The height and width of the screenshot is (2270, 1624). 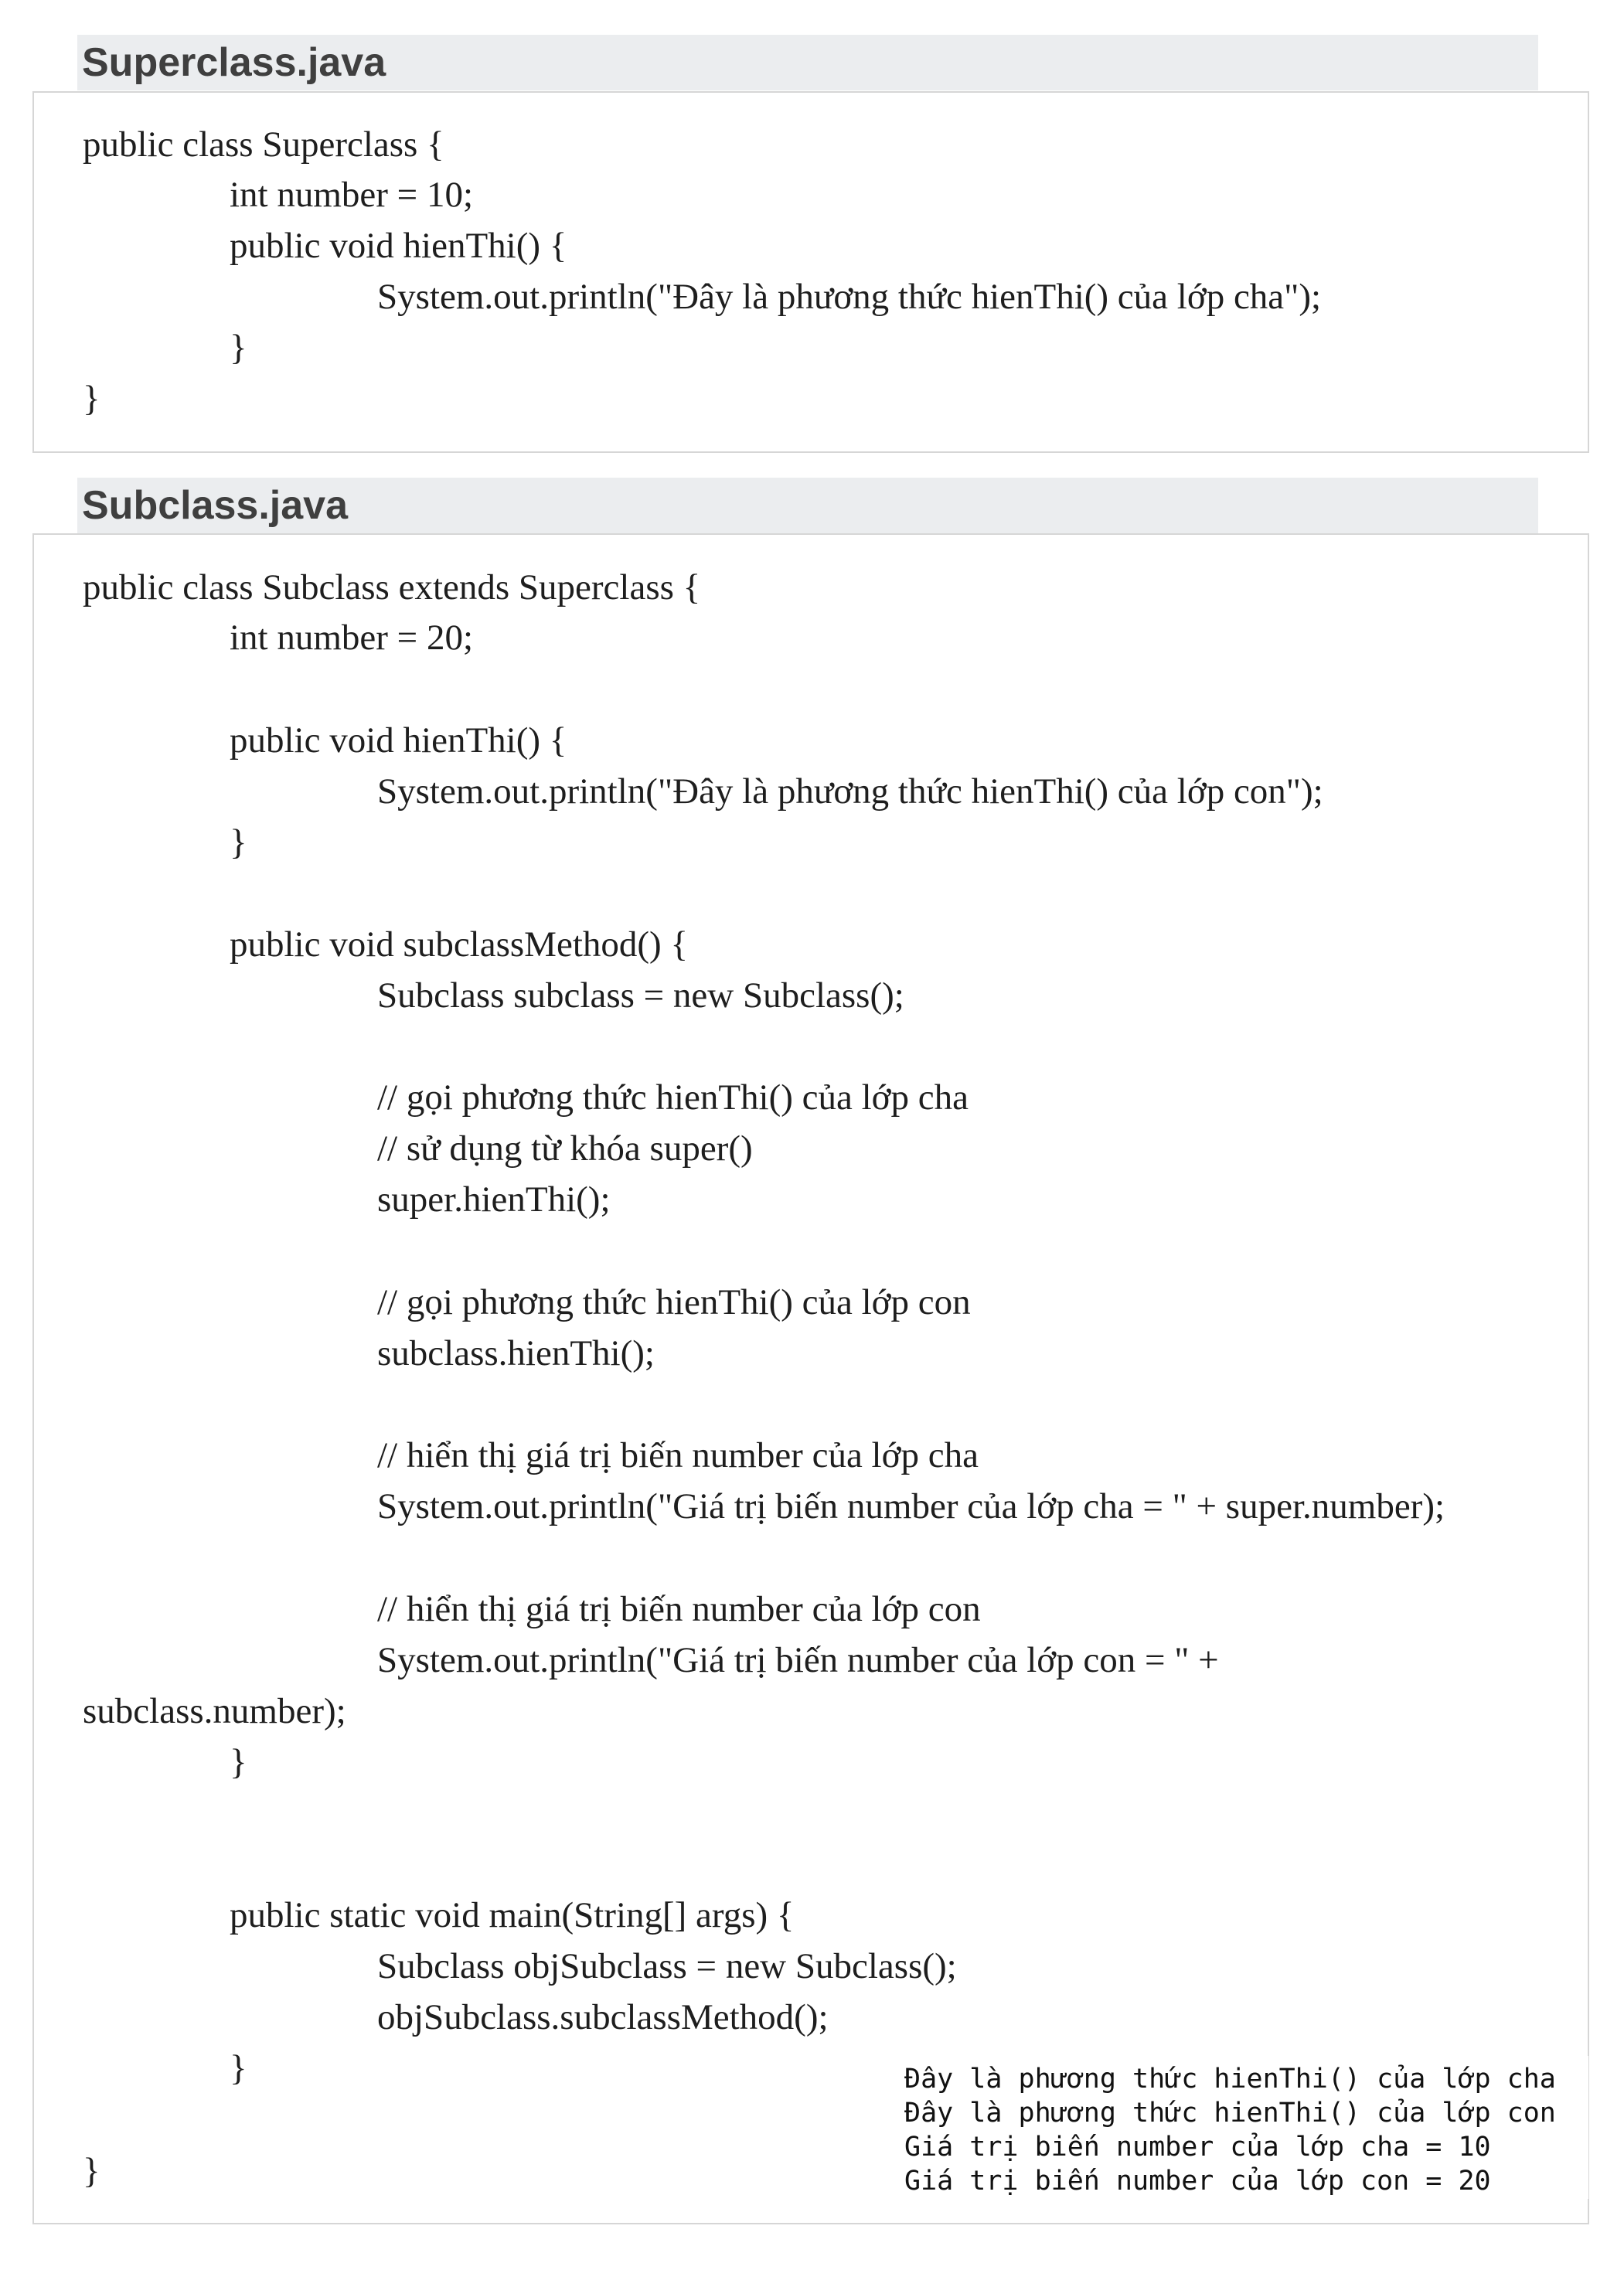 What do you see at coordinates (1197, 2147) in the screenshot?
I see `console-line: Giá trị biến number của lớp cha = 10` at bounding box center [1197, 2147].